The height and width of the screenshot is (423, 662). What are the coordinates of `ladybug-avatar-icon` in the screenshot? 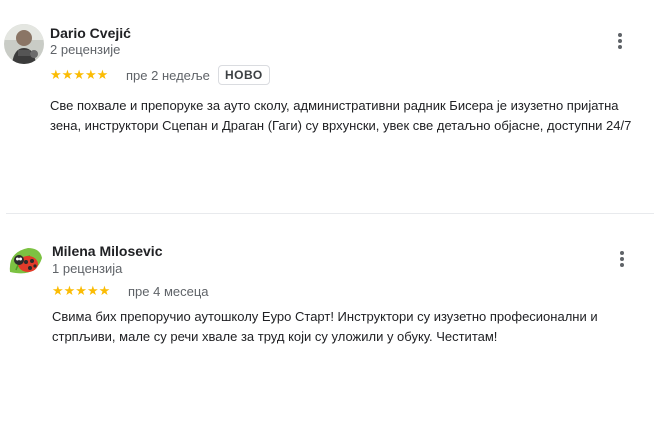 It's located at (26, 262).